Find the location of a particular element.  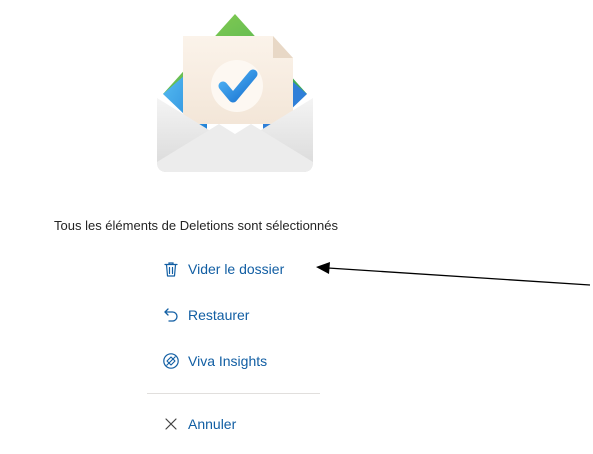

close-icon is located at coordinates (171, 424).